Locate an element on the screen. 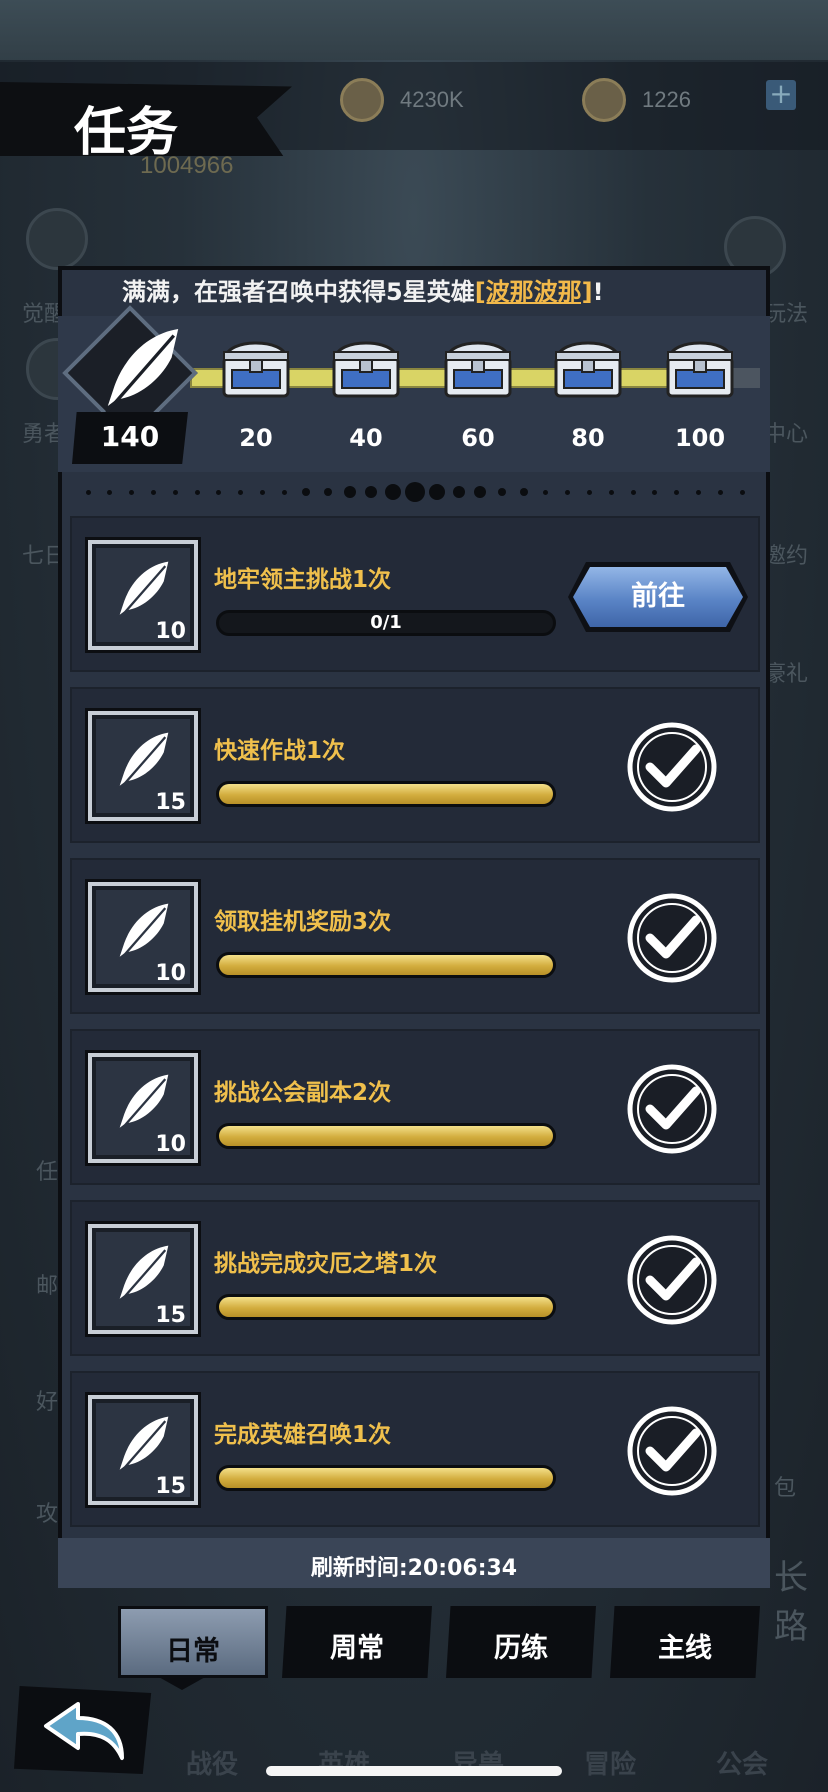 This screenshot has width=828, height=1792. gold-amount: 4230K is located at coordinates (432, 99).